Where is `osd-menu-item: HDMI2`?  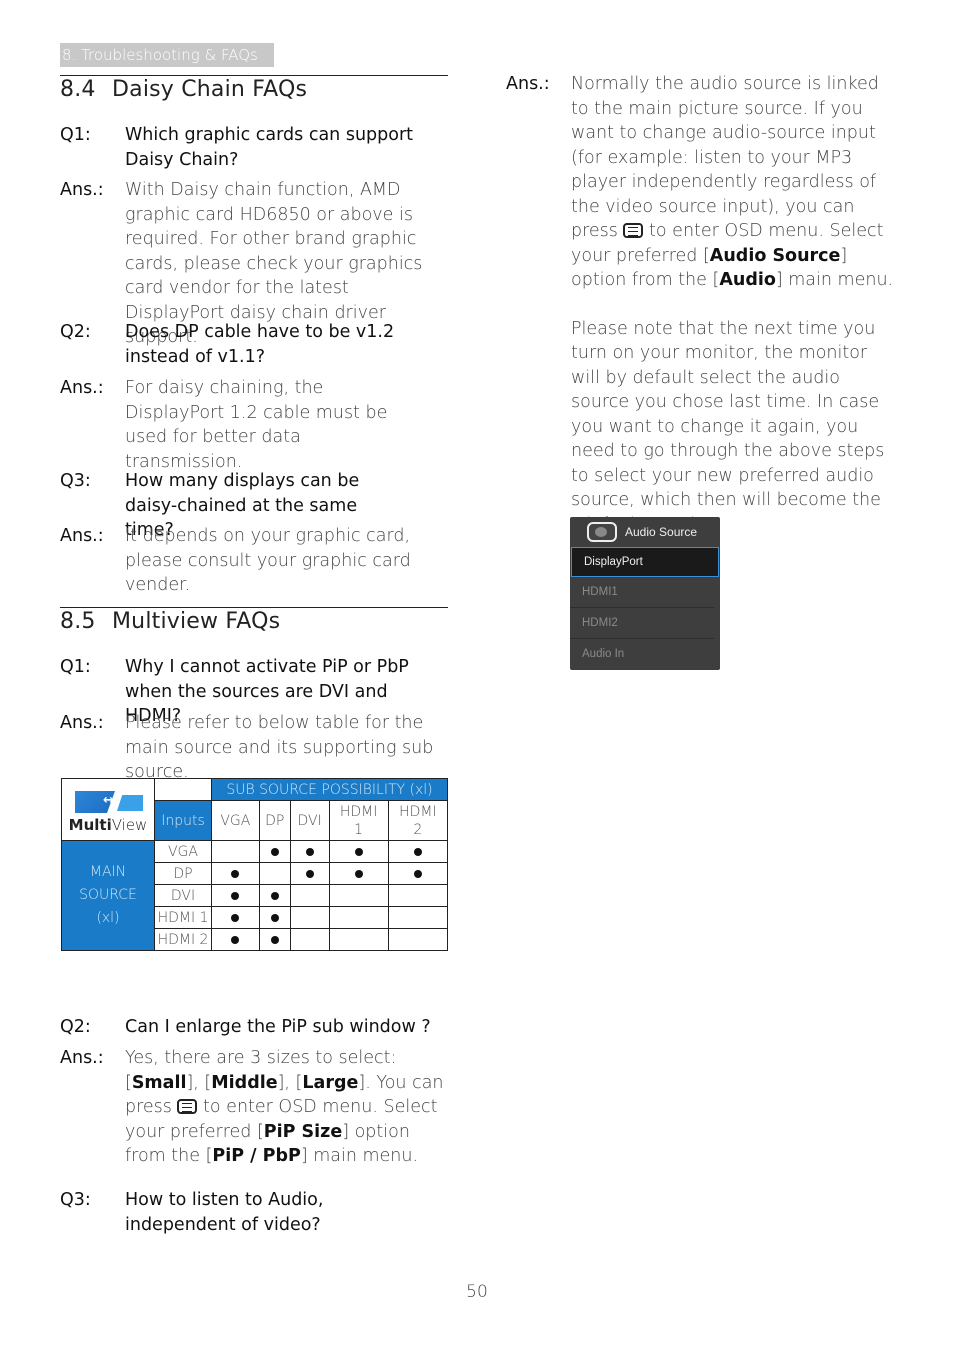
osd-menu-item: HDMI2 is located at coordinates (642, 623).